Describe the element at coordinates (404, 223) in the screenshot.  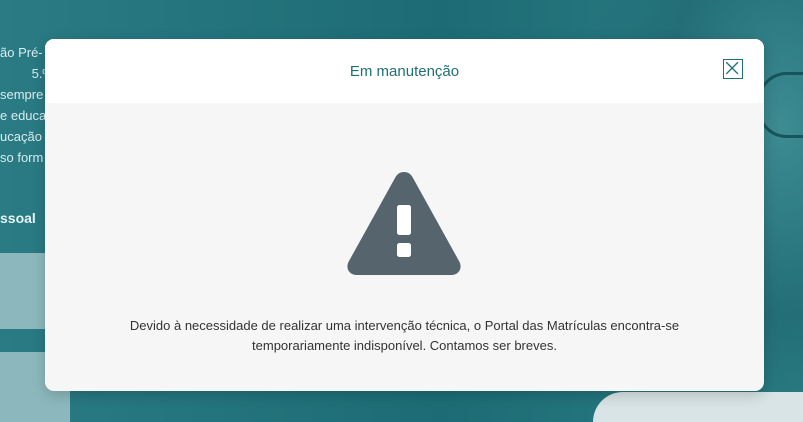
I see `warning-triangle-icon` at that location.